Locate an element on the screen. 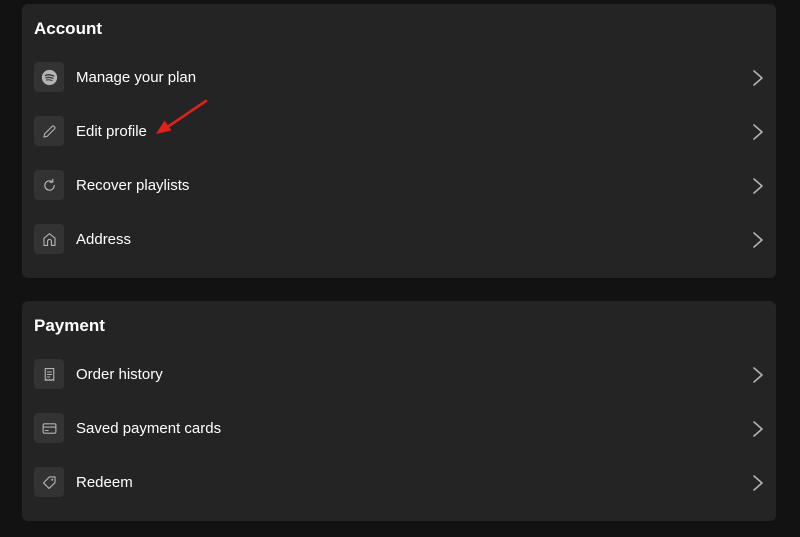 This screenshot has width=800, height=537. order-history-row: Order history is located at coordinates (399, 375).